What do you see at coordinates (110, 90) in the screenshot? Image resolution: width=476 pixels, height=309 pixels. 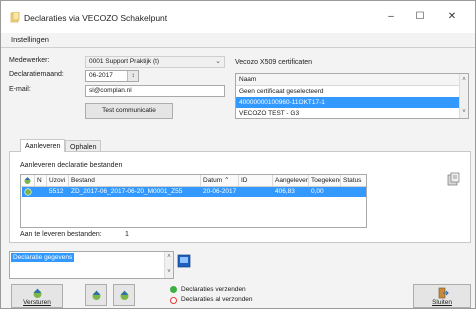 I see `email-value: sl@complan.nl` at bounding box center [110, 90].